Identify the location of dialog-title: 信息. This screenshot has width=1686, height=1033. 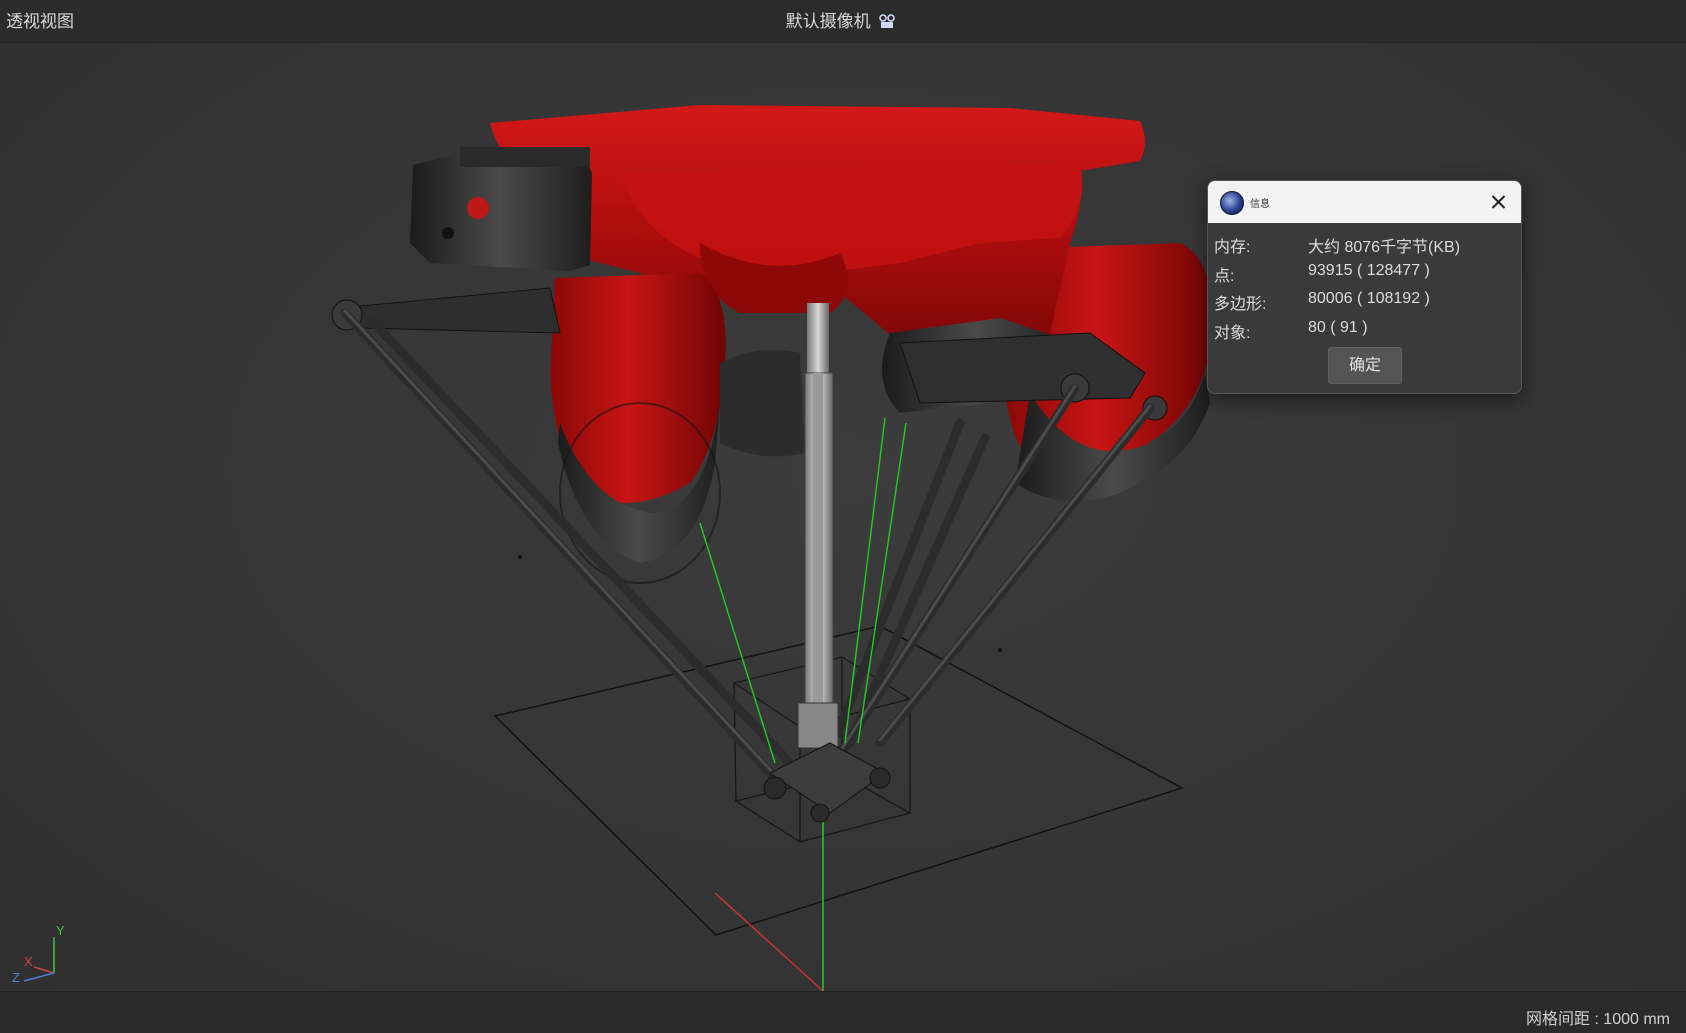
(1260, 204).